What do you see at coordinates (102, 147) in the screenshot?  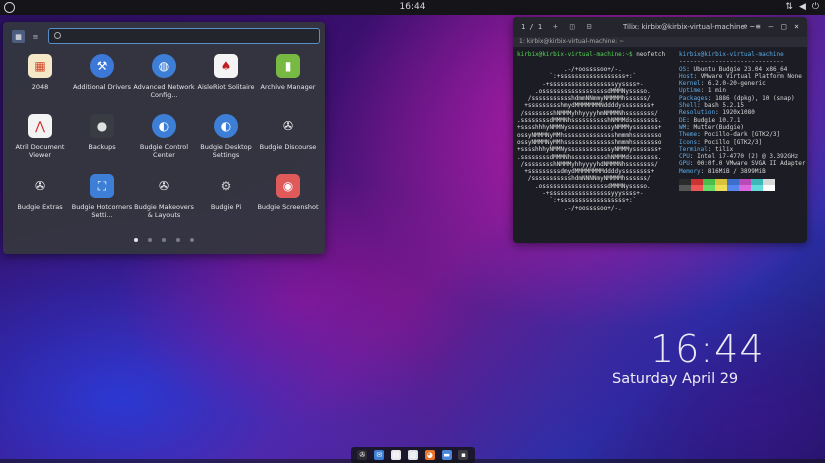 I see `app-label: Backups` at bounding box center [102, 147].